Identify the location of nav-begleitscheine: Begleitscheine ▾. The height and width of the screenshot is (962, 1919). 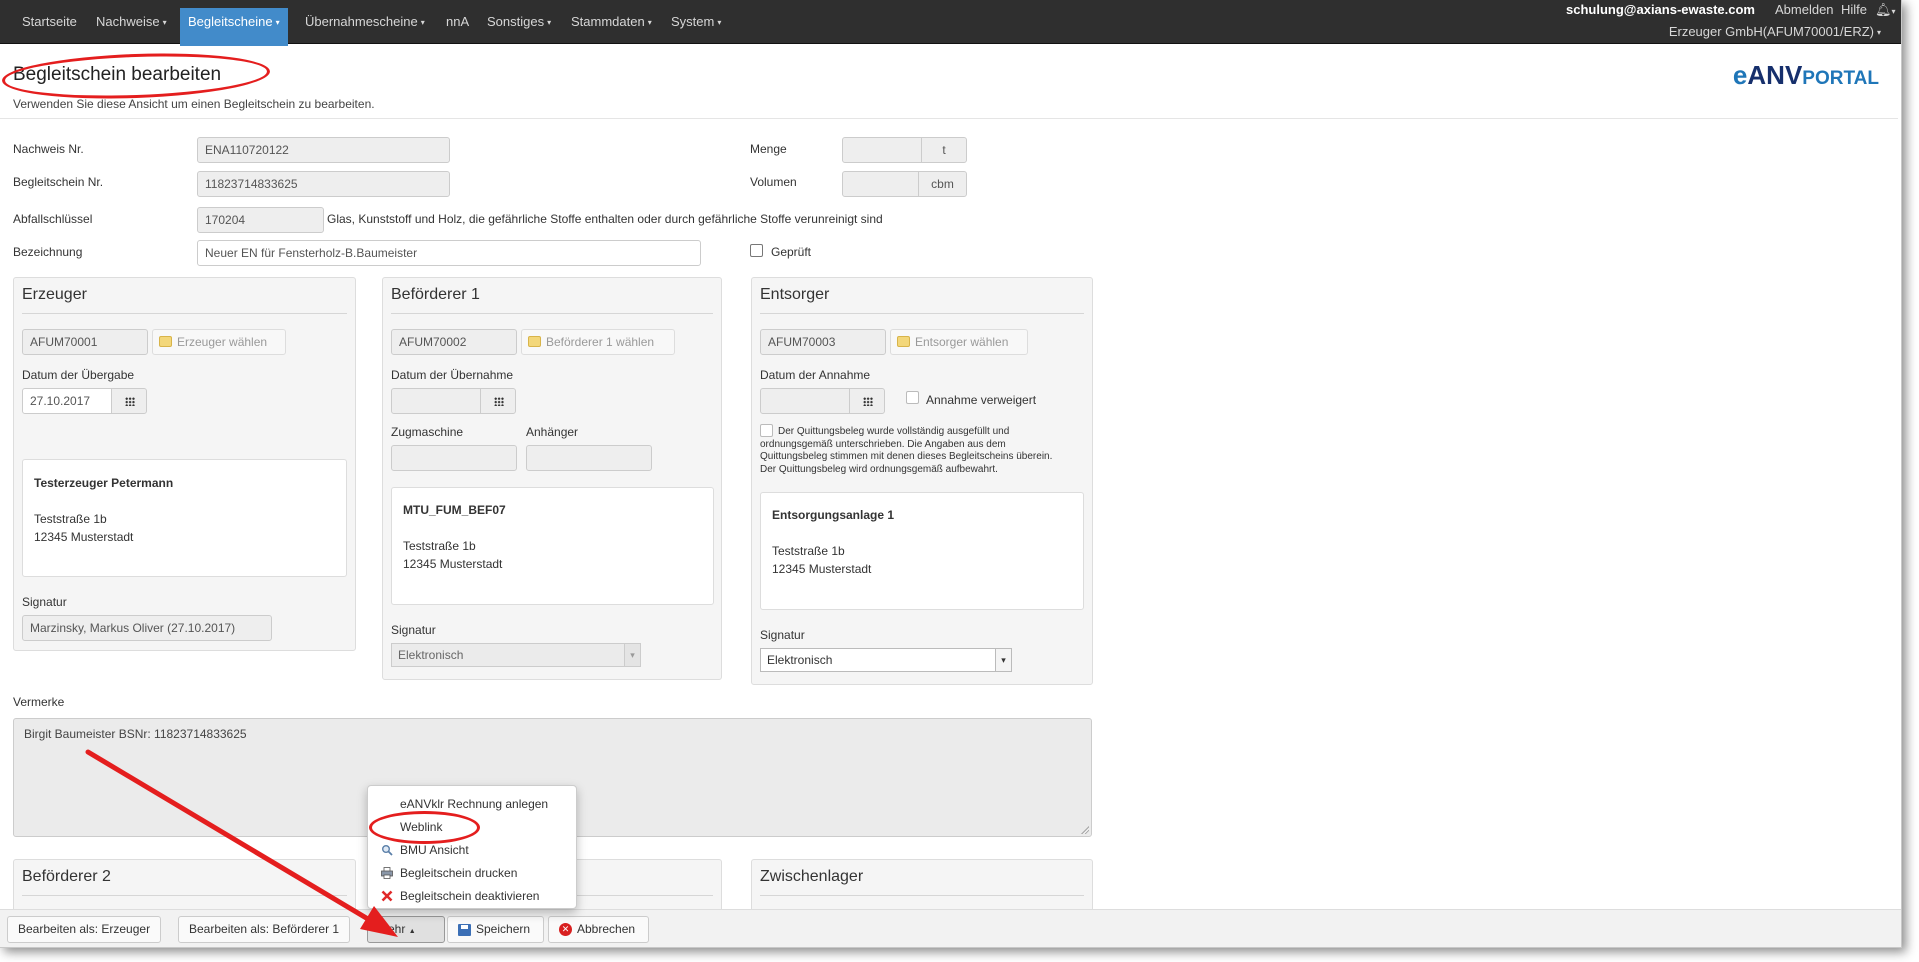
(234, 27).